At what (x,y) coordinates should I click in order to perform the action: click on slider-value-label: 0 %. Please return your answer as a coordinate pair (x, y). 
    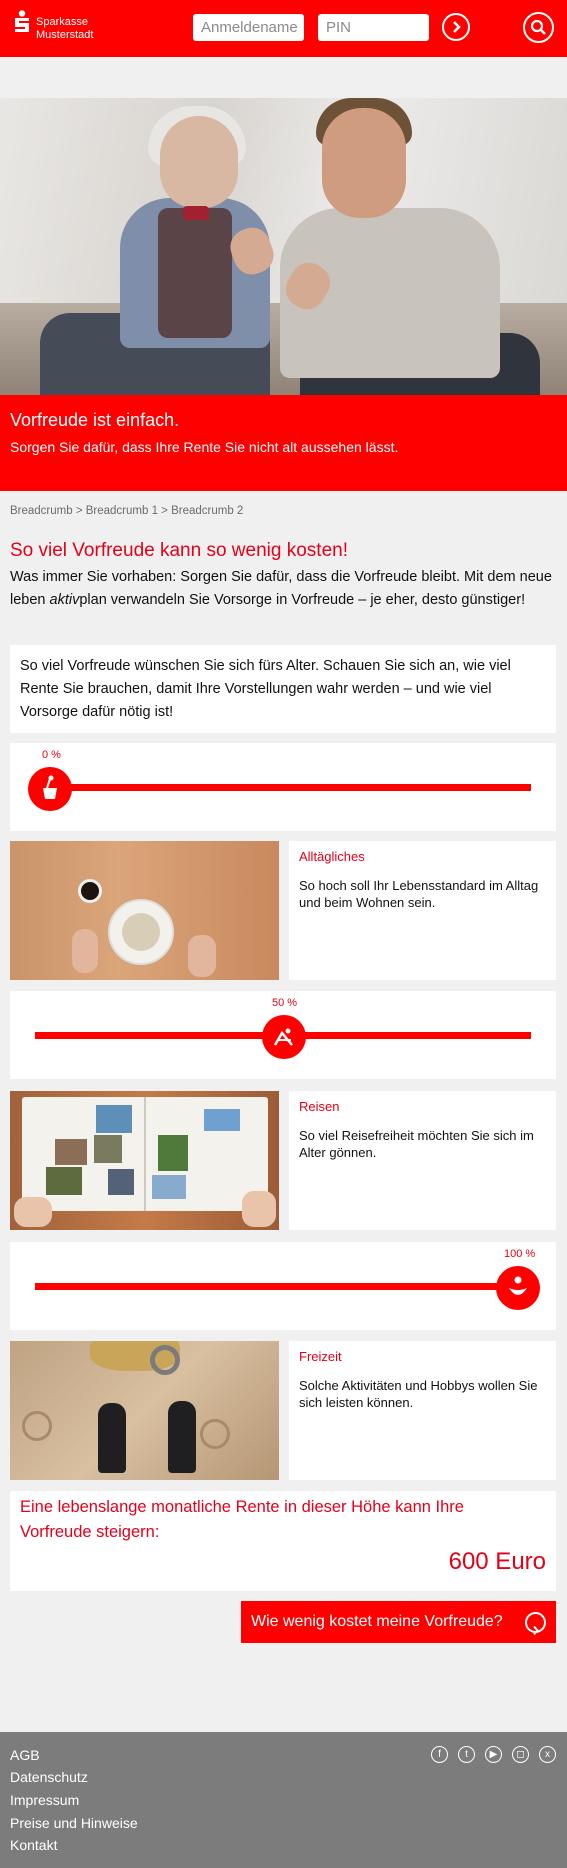
    Looking at the image, I should click on (51, 755).